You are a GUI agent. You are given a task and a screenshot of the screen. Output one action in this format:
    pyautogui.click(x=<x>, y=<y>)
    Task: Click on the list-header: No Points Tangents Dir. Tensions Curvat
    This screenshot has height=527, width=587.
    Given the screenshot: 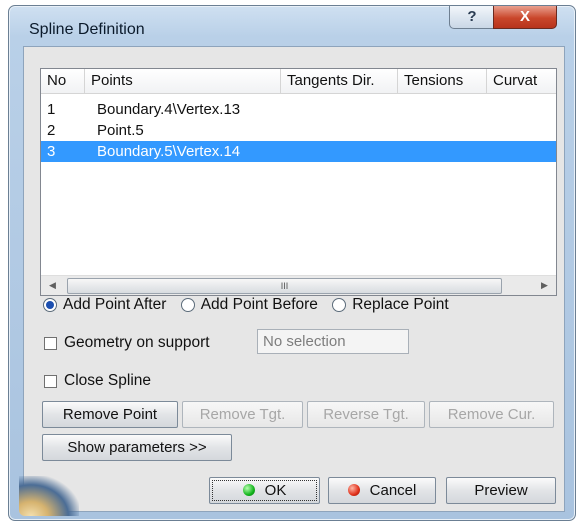 What is the action you would take?
    pyautogui.click(x=298, y=81)
    